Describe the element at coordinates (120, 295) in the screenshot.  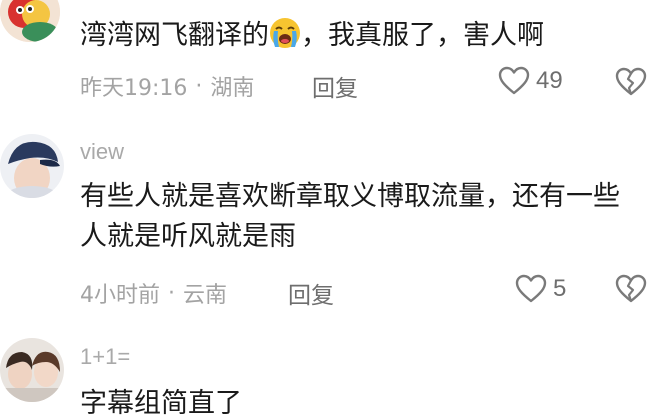
I see `comment-time: 4小时前` at that location.